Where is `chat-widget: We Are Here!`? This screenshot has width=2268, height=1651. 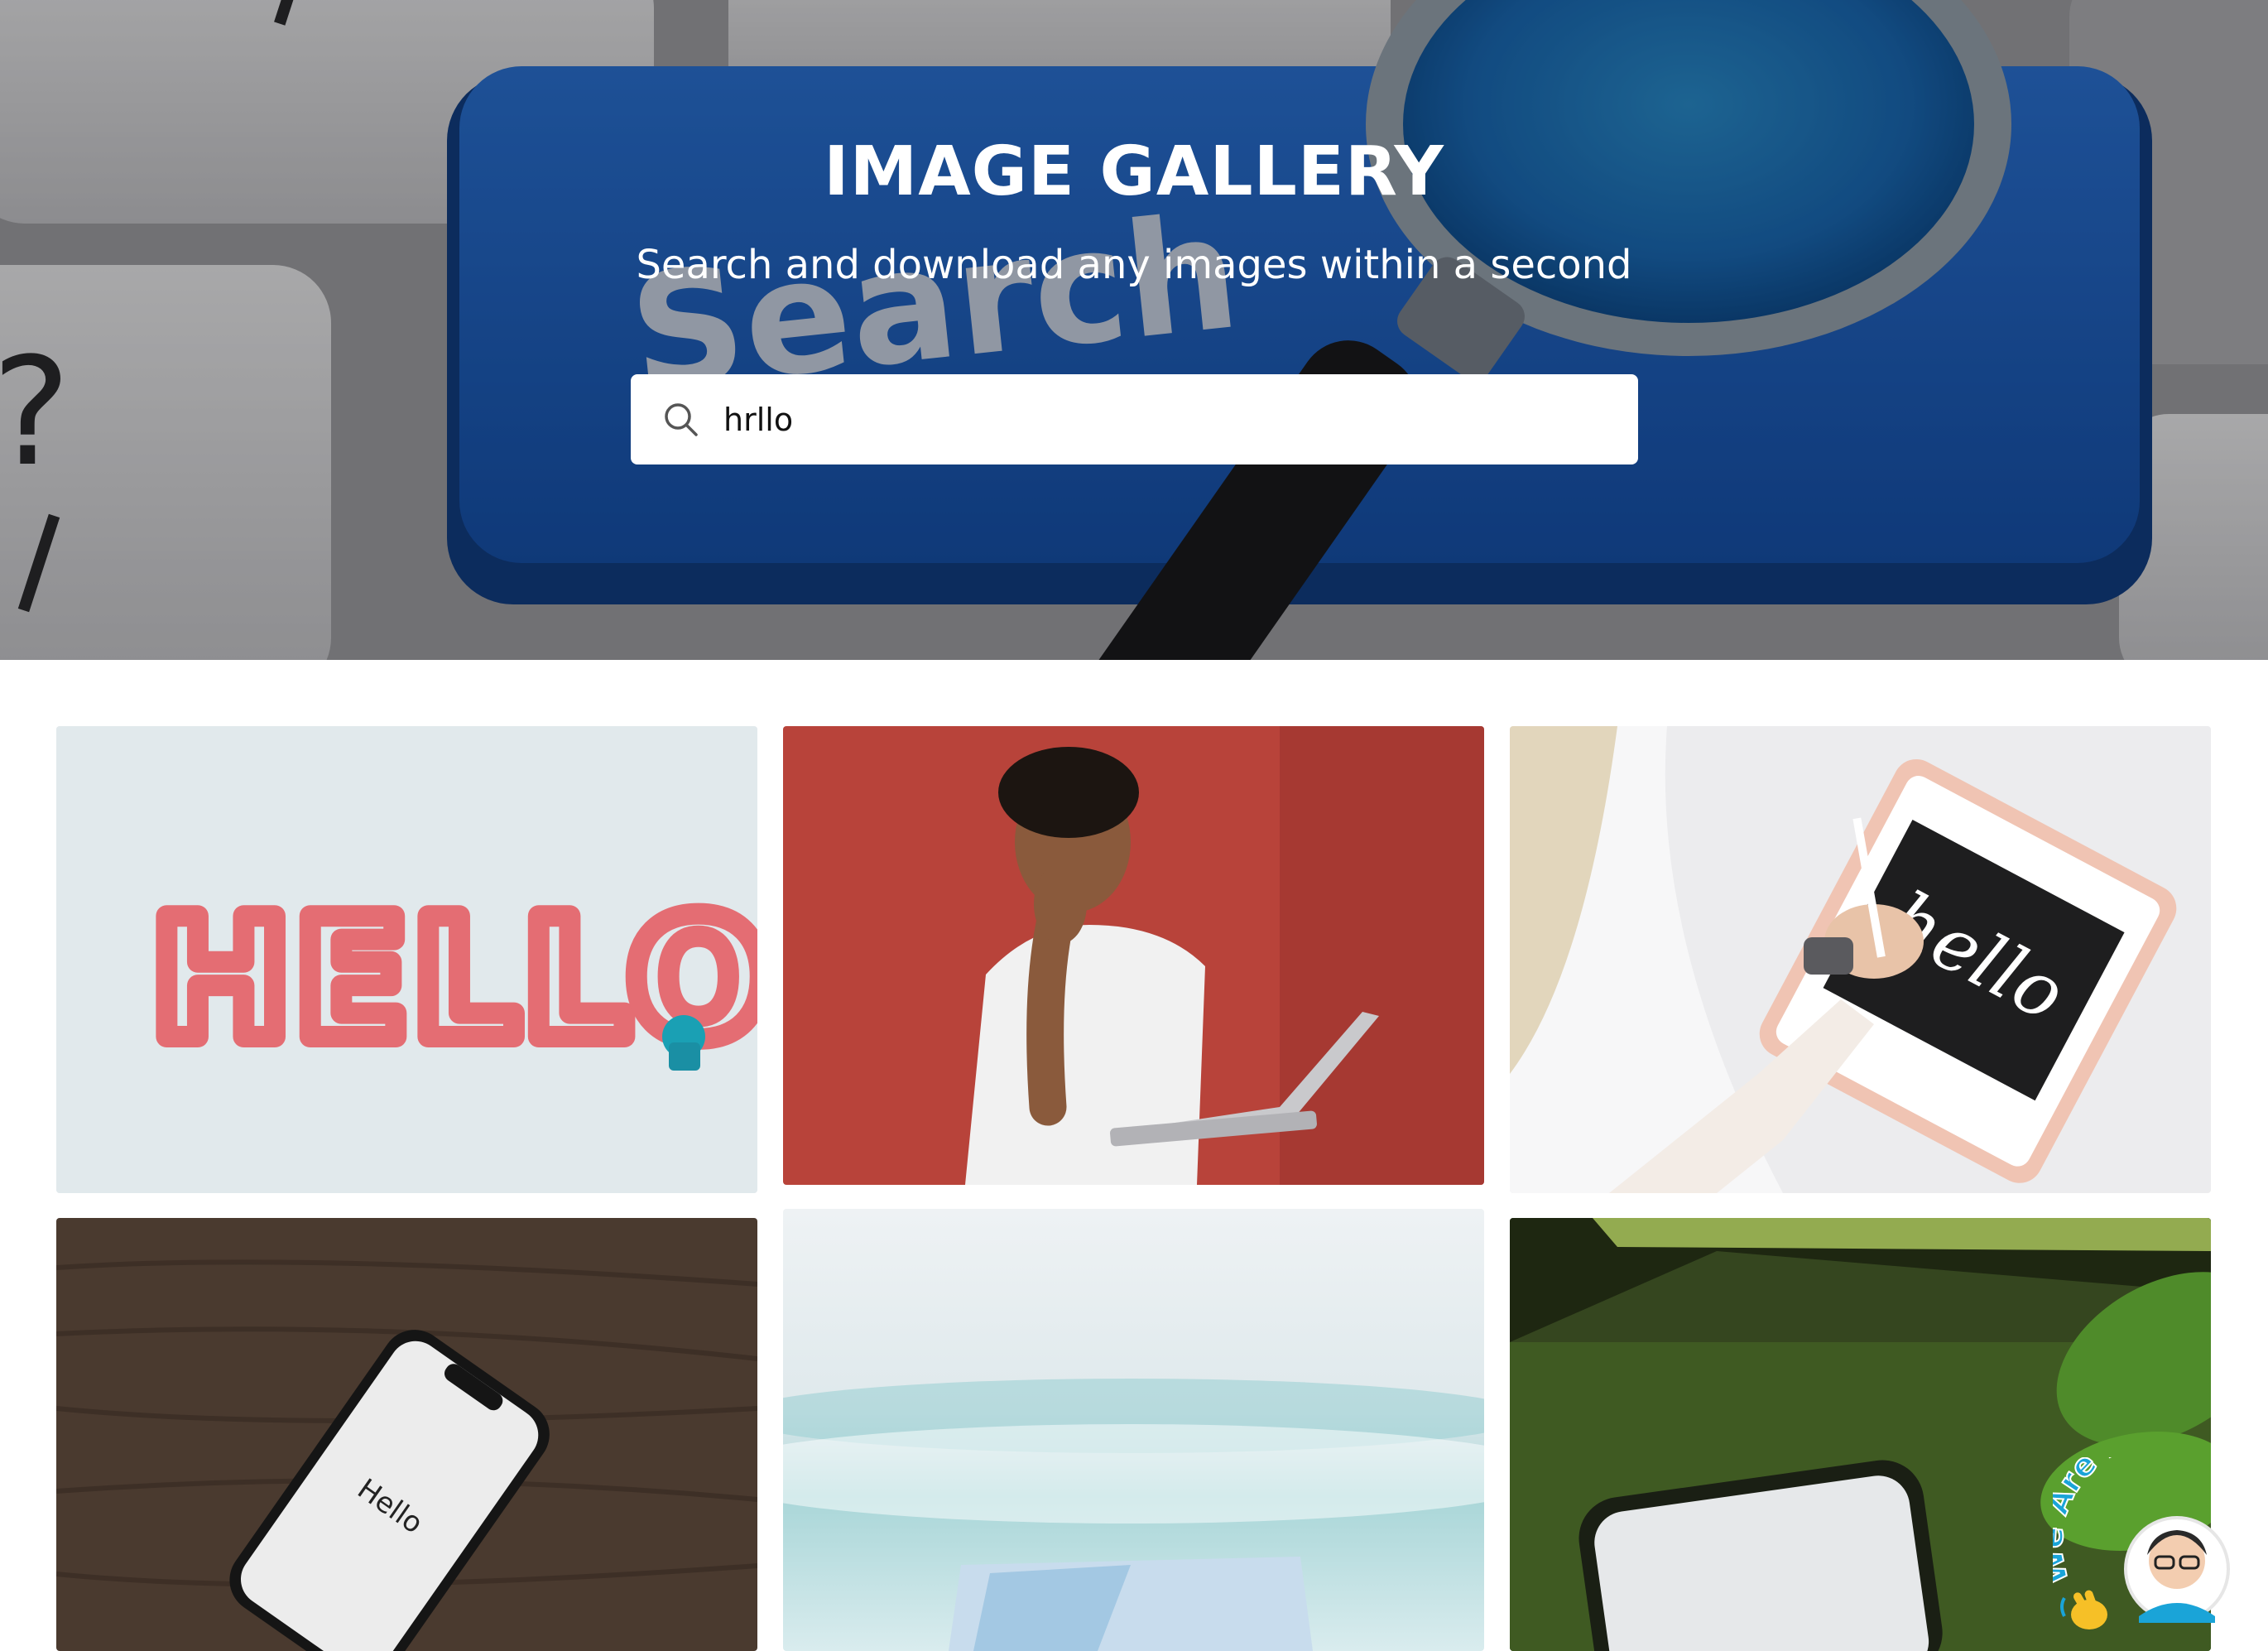 chat-widget: We Are Here! is located at coordinates (2160, 1554).